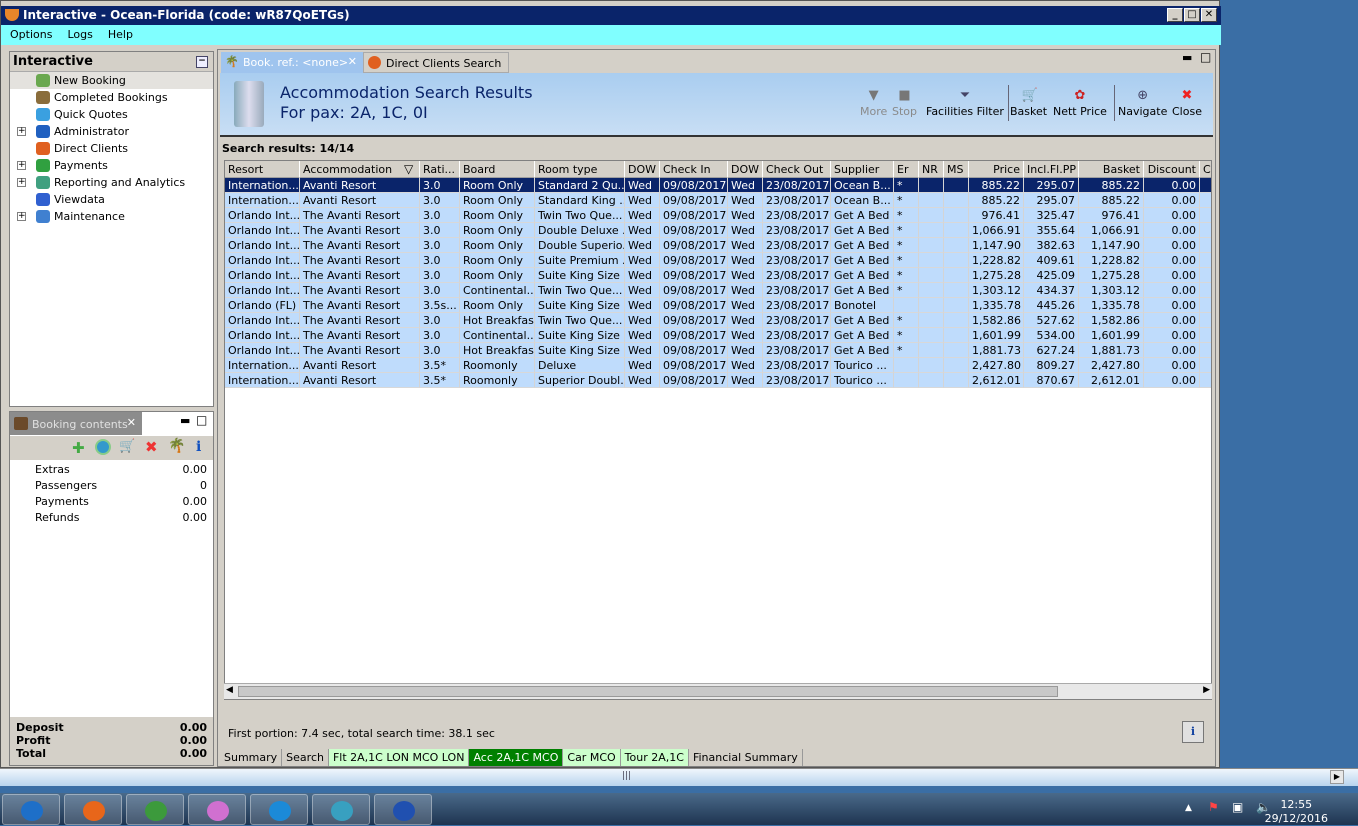 Image resolution: width=1358 pixels, height=826 pixels. I want to click on filter-icon: ▽, so click(408, 169).